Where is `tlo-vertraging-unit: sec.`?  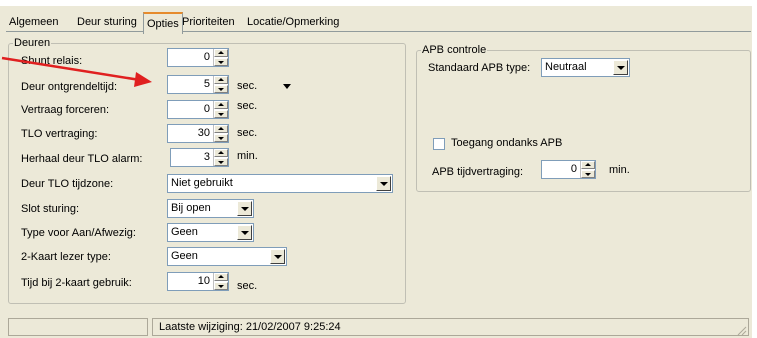 tlo-vertraging-unit: sec. is located at coordinates (247, 133).